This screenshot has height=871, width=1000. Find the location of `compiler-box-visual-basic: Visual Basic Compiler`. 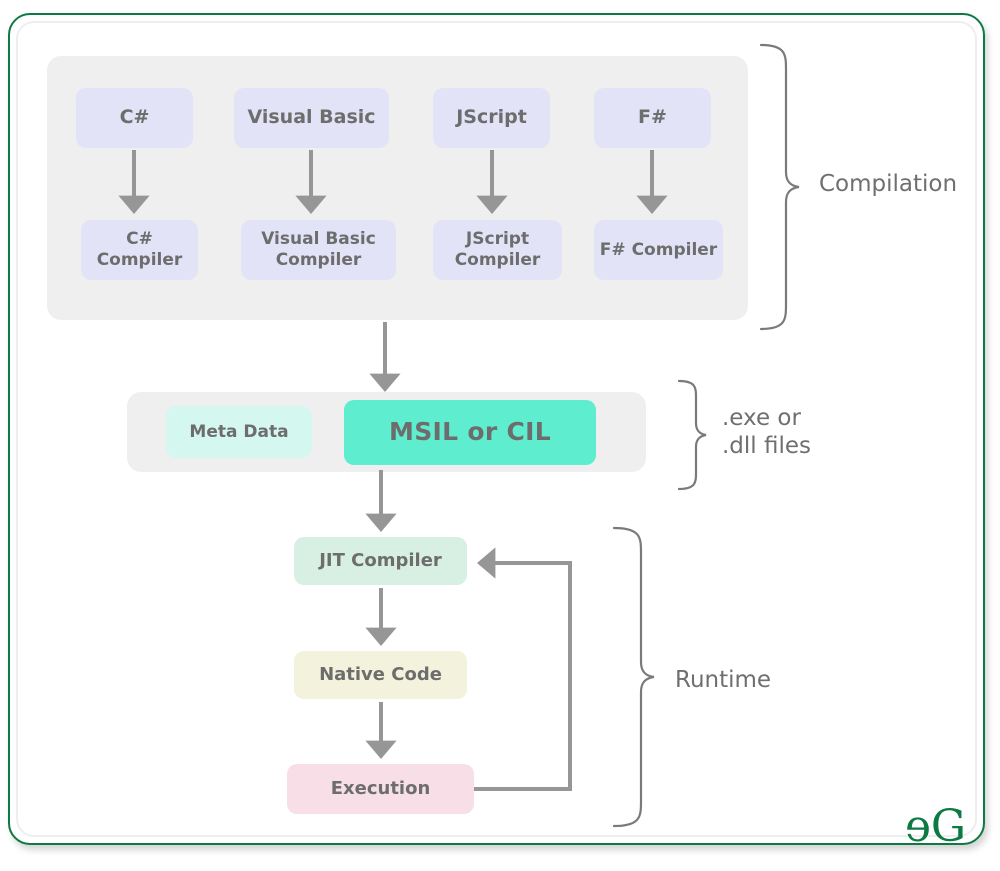

compiler-box-visual-basic: Visual Basic Compiler is located at coordinates (318, 250).